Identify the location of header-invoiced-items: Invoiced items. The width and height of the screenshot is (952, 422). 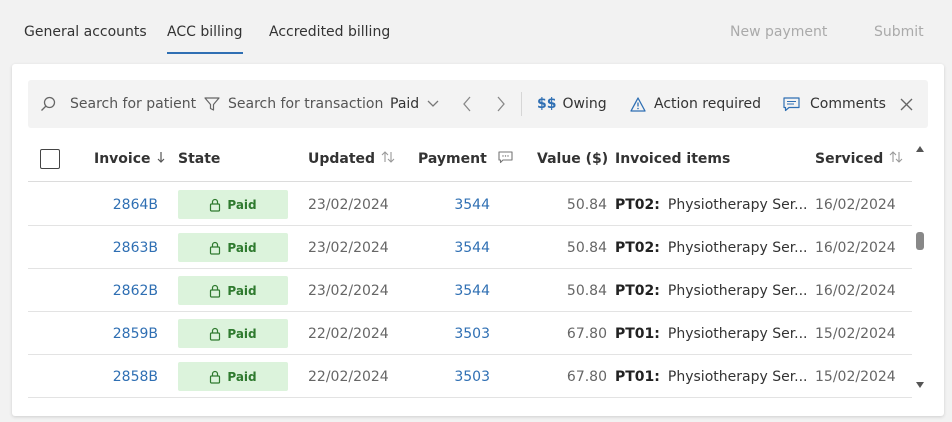
(672, 159).